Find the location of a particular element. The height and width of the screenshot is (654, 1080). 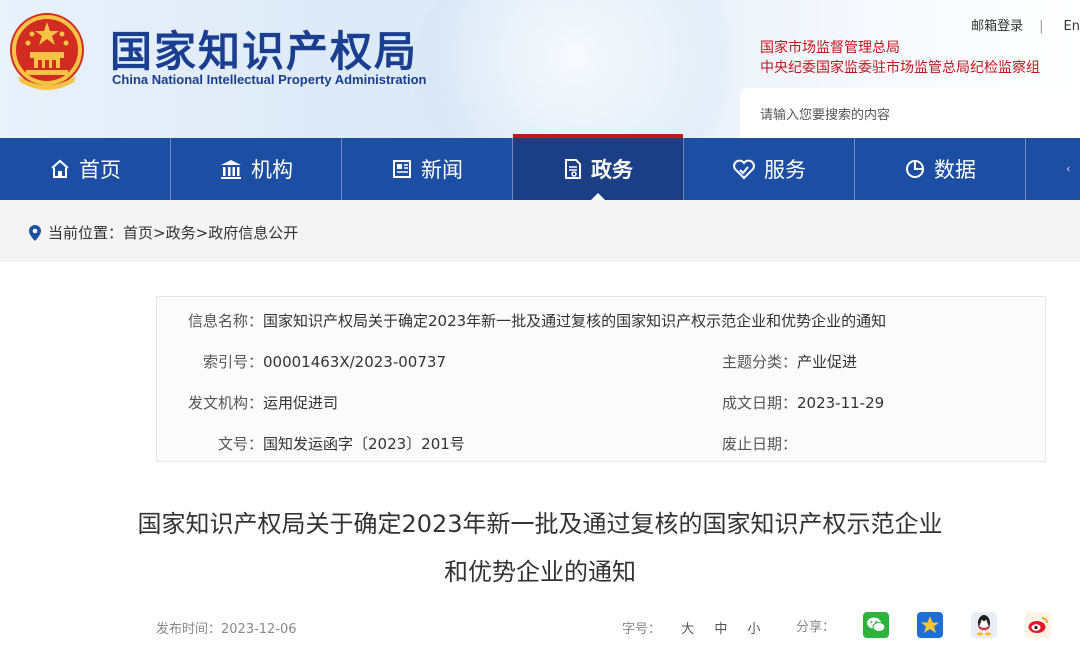

info-row-index: 索引号：00001463X/2023-00737 is located at coordinates (301, 361).